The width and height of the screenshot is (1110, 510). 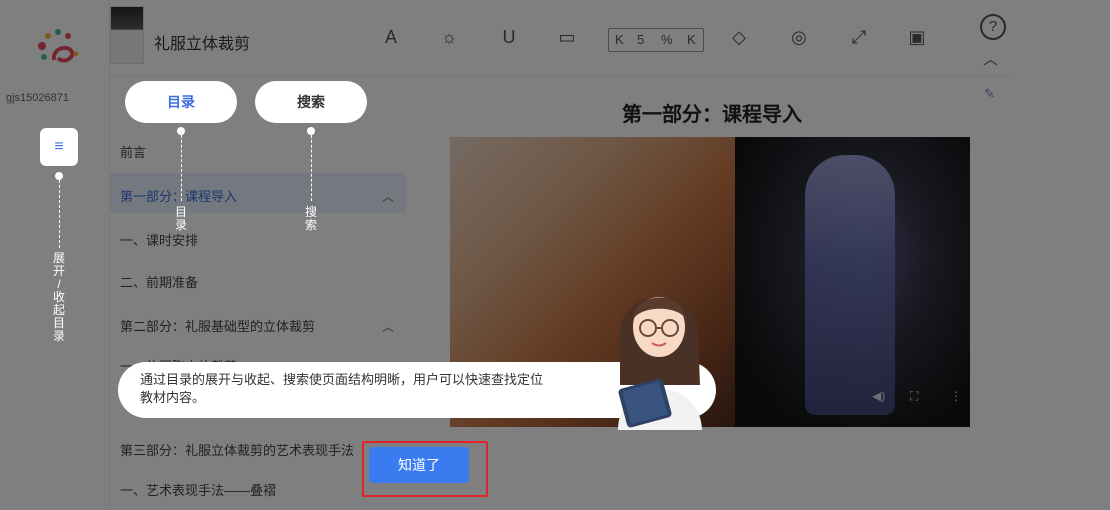 What do you see at coordinates (419, 465) in the screenshot?
I see `got-it-button: 知道了` at bounding box center [419, 465].